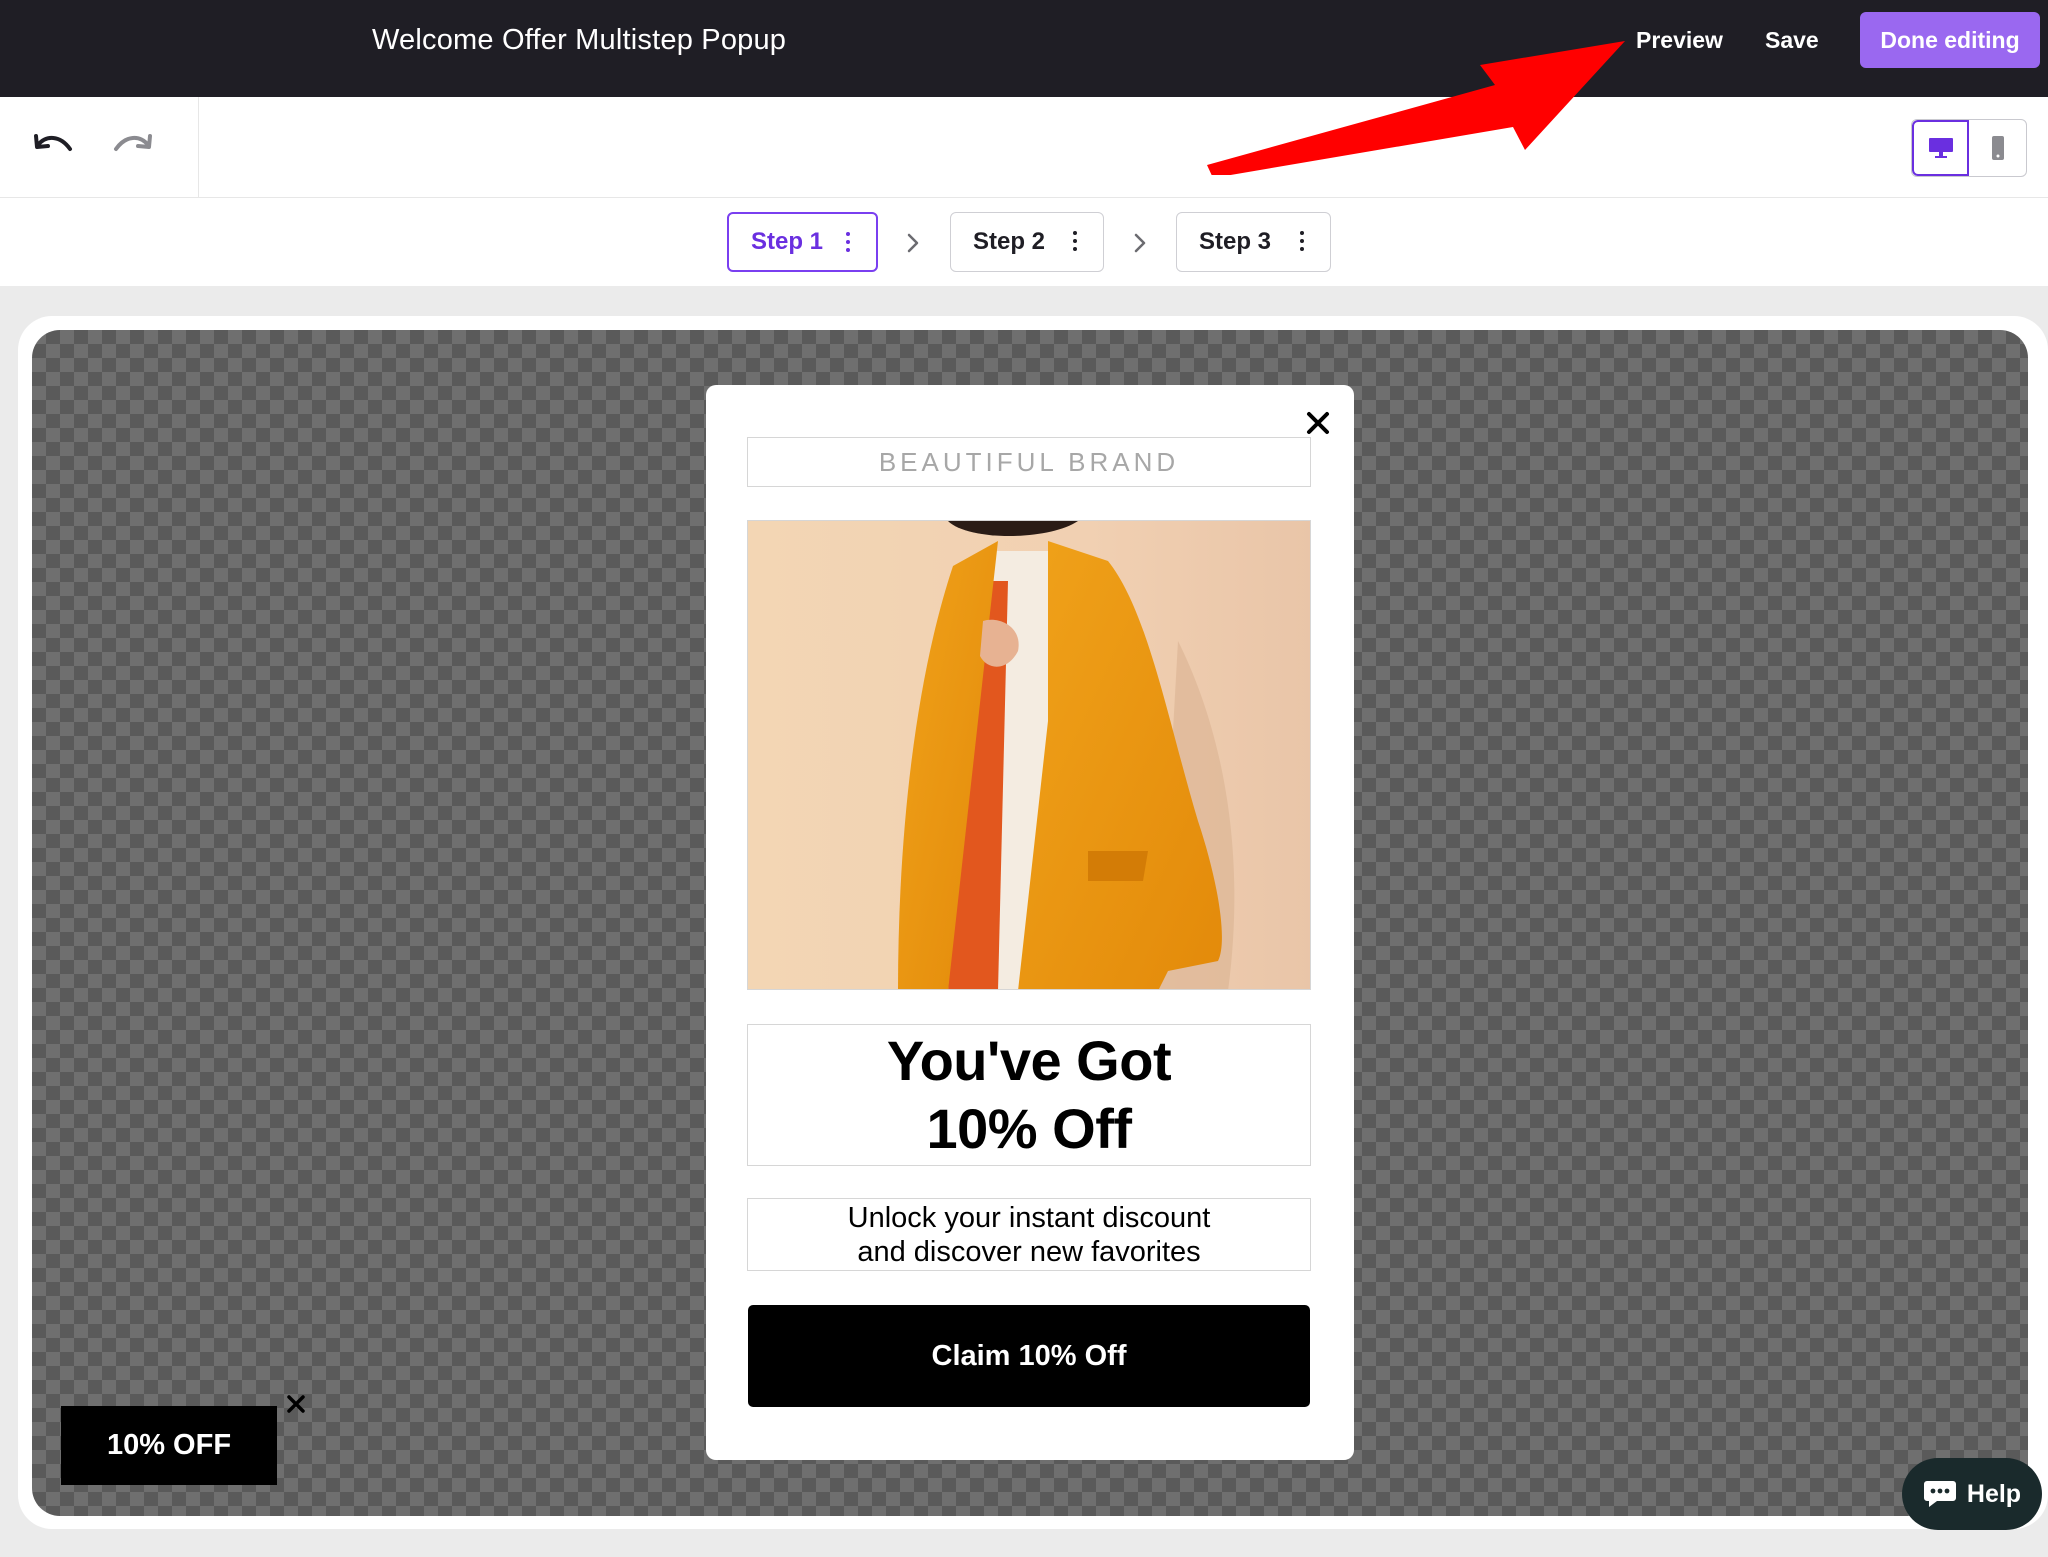 Image resolution: width=2048 pixels, height=1557 pixels. I want to click on mobile-view-button, so click(1997, 148).